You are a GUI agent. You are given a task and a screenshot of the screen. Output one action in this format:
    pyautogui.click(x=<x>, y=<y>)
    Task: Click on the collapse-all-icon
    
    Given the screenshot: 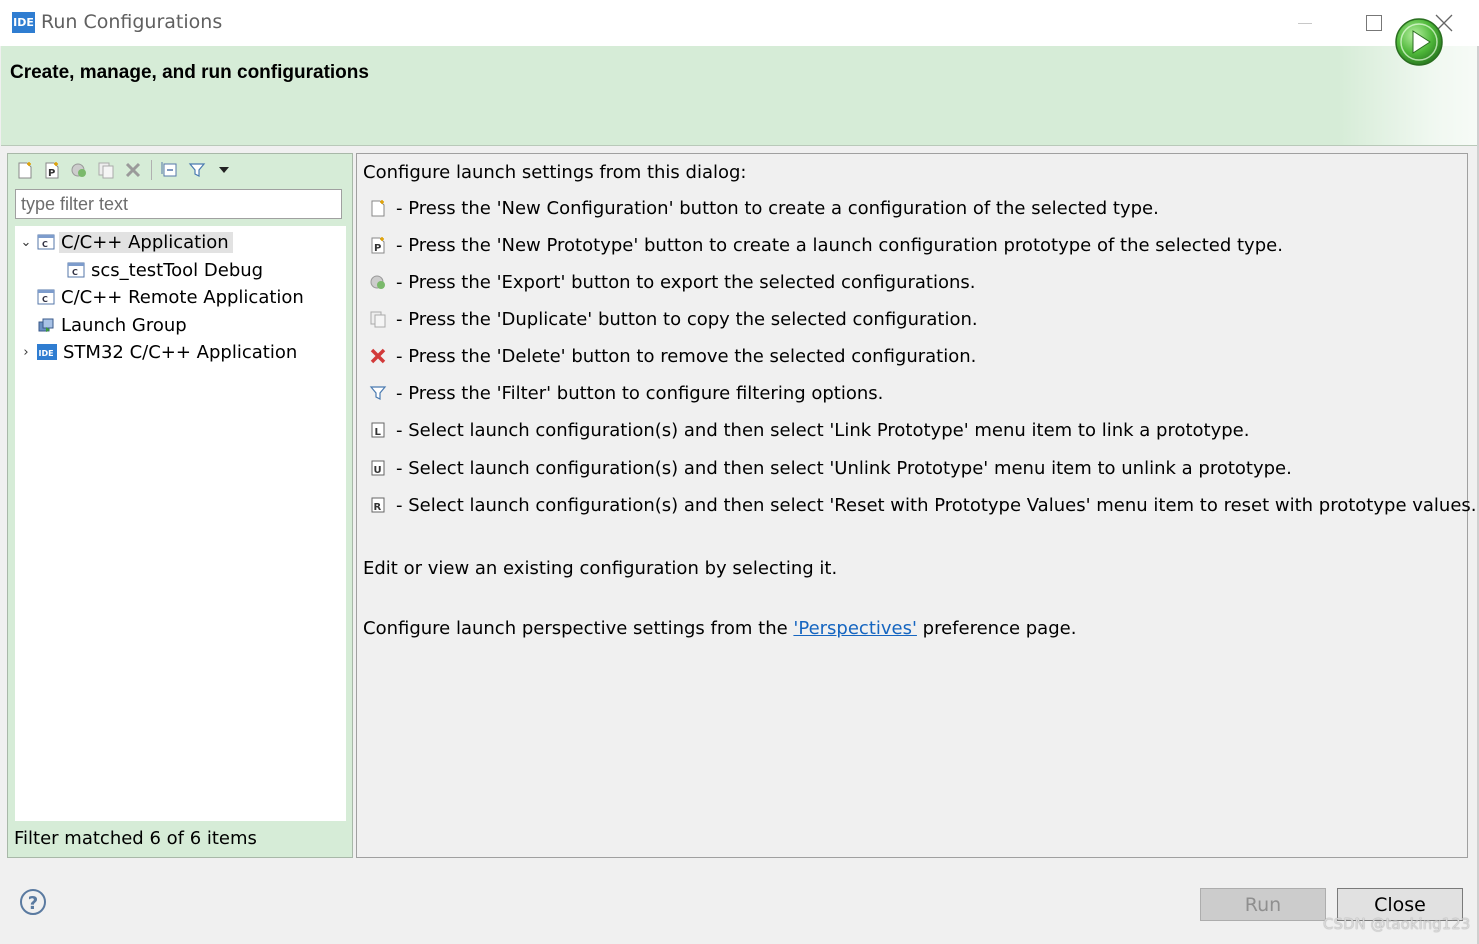 What is the action you would take?
    pyautogui.click(x=169, y=169)
    